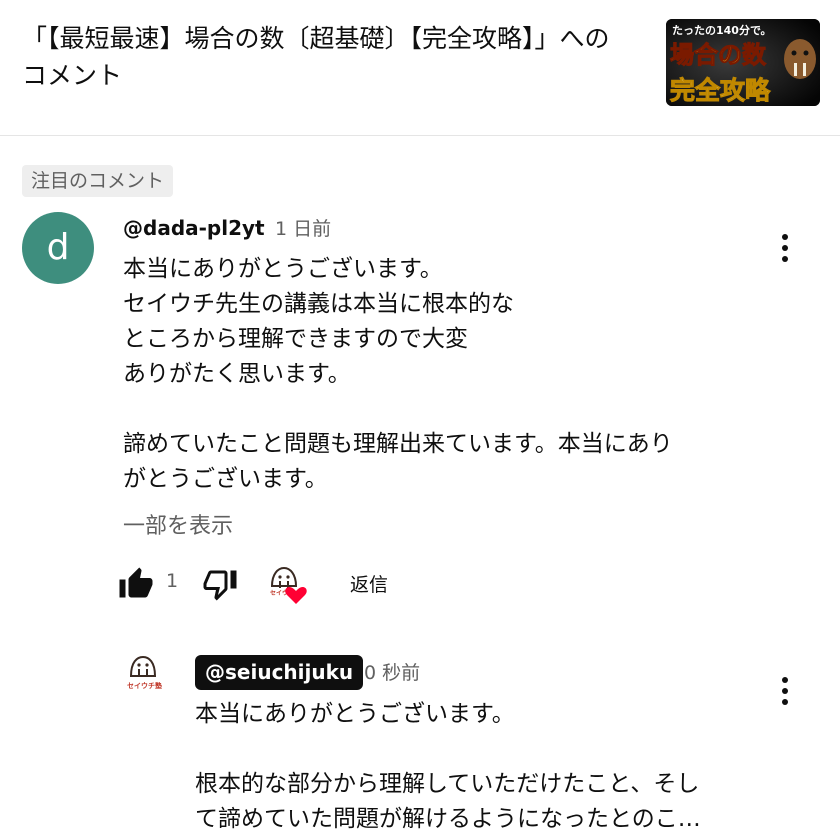 The image size is (840, 840). What do you see at coordinates (178, 527) in the screenshot?
I see `show-more-link: 一部を表示` at bounding box center [178, 527].